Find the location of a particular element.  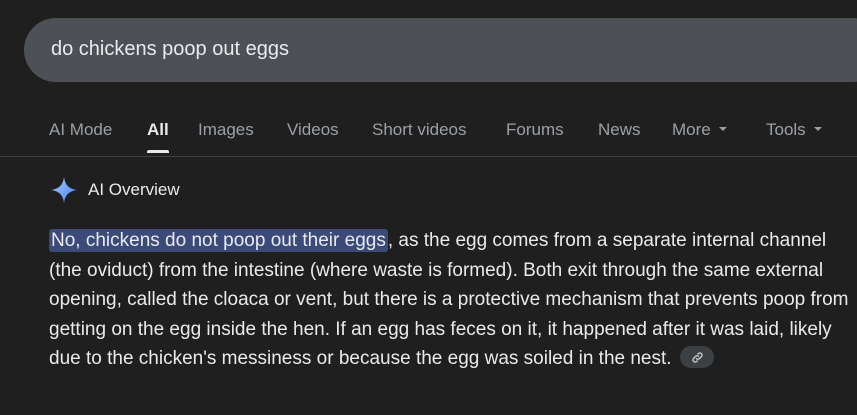

source-link-button is located at coordinates (696, 356).